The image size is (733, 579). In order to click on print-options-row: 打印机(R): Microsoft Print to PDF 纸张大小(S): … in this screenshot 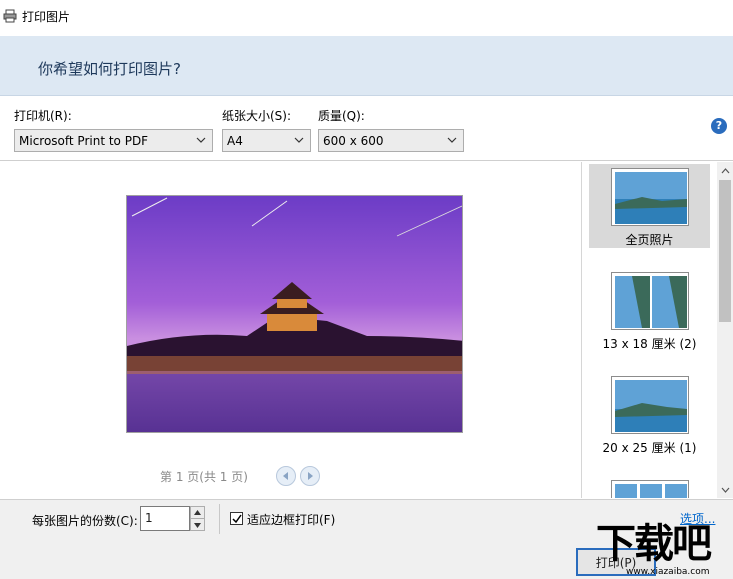, I will do `click(366, 129)`.